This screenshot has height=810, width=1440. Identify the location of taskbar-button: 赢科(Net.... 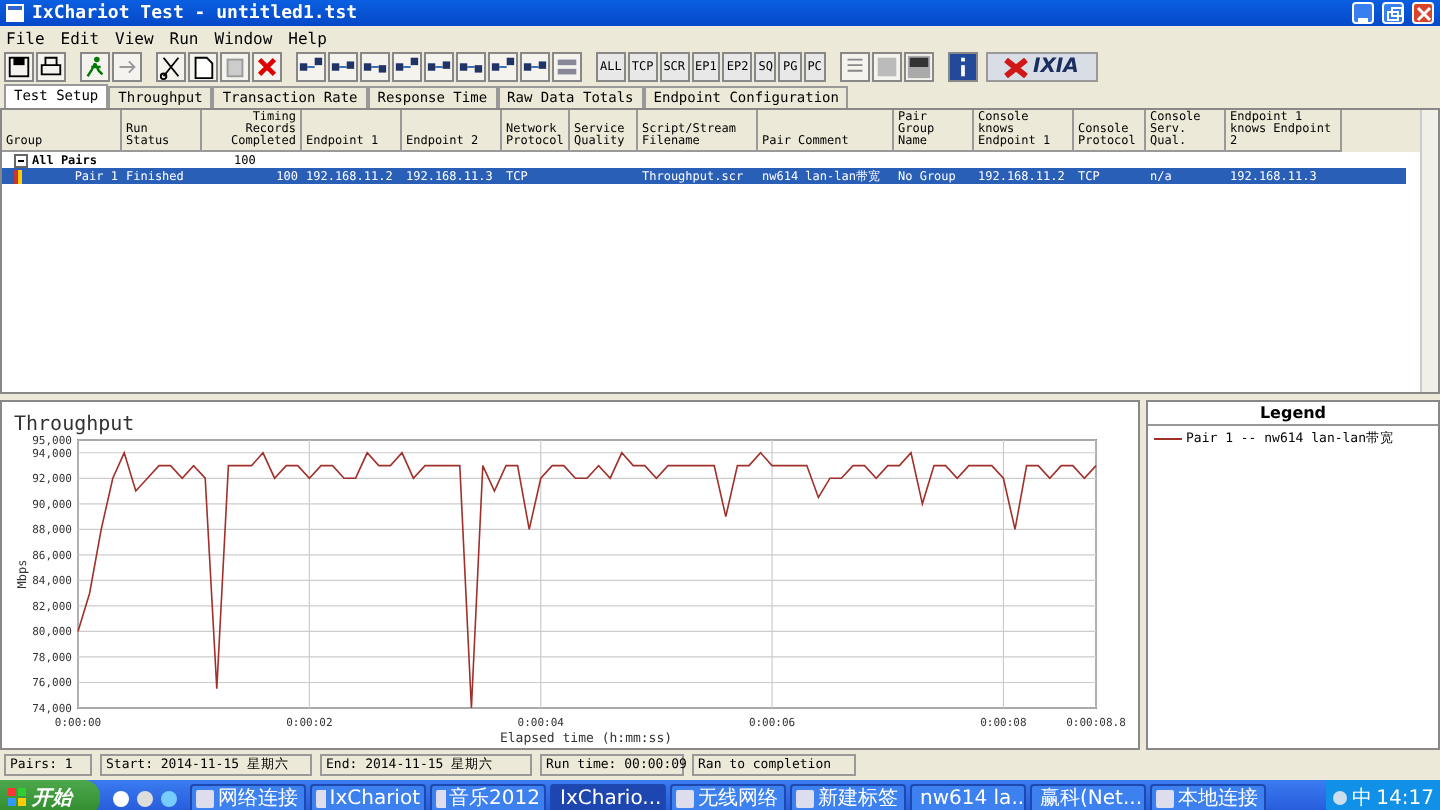
(1088, 796).